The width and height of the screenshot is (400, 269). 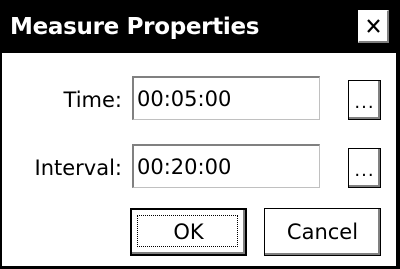 What do you see at coordinates (226, 166) in the screenshot?
I see `interval-input` at bounding box center [226, 166].